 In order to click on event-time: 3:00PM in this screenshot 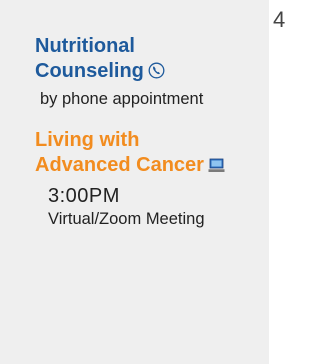, I will do `click(84, 196)`.